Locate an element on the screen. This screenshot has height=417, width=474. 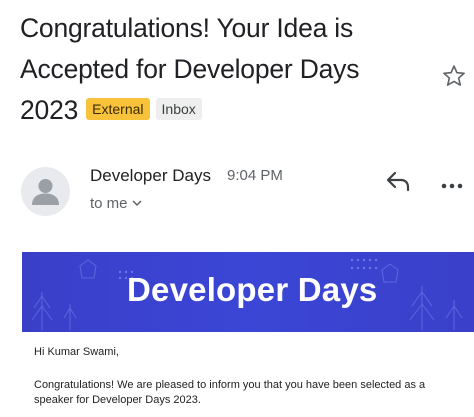
subject-line-1: Congratulations! Your Idea is is located at coordinates (187, 28).